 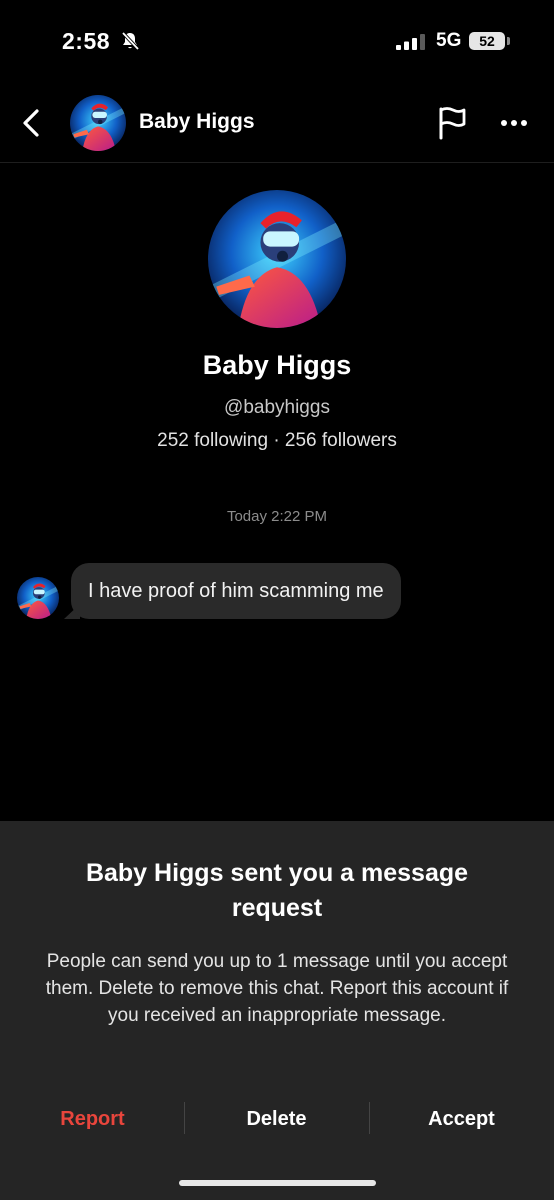 I want to click on message-sender-avatar, so click(x=38, y=598).